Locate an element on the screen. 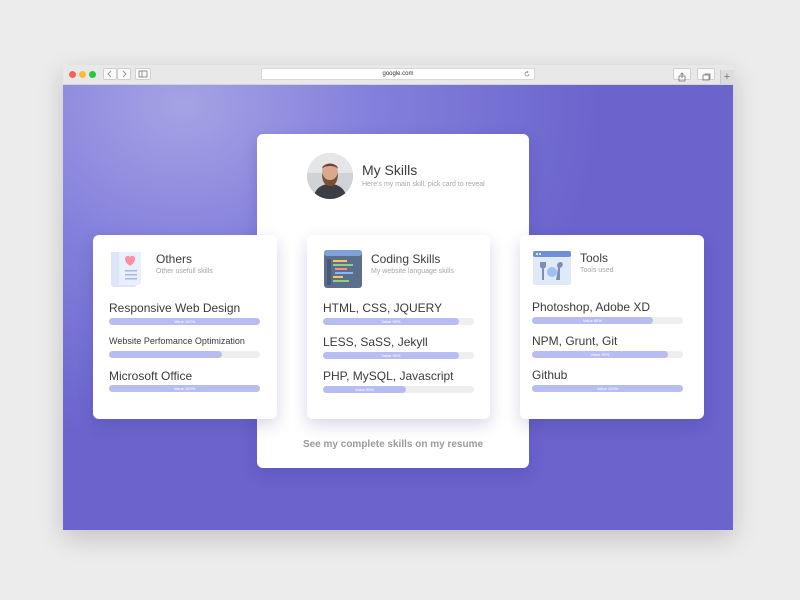  avatar-photo is located at coordinates (330, 176).